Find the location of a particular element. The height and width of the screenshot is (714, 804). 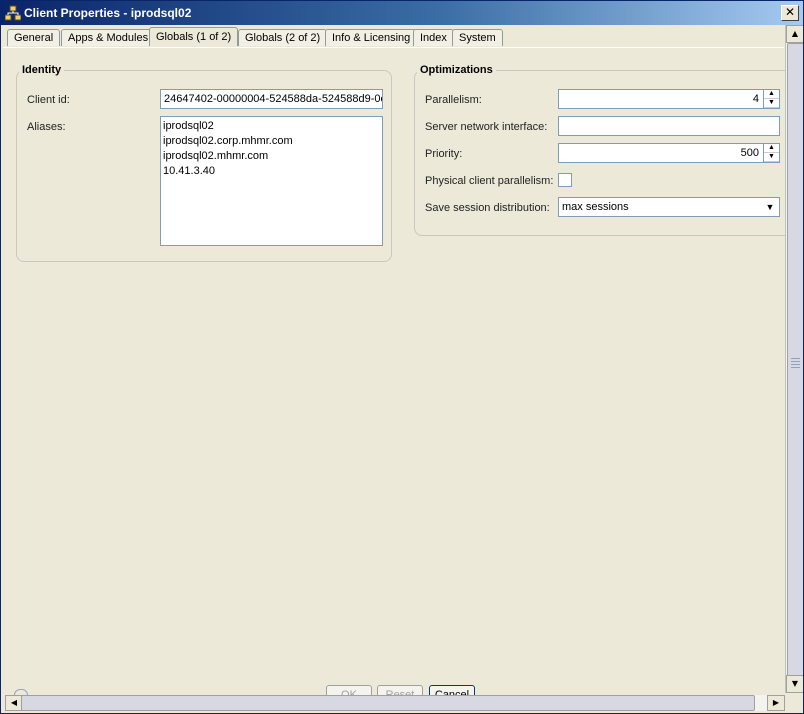

window-title: Client Properties - iprodsql02 is located at coordinates (108, 13).